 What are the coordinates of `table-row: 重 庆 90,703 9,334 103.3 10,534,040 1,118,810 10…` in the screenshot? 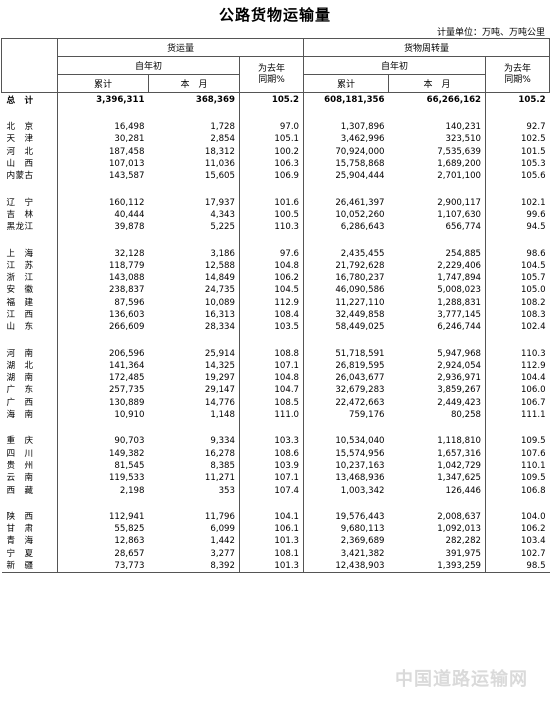 It's located at (276, 441).